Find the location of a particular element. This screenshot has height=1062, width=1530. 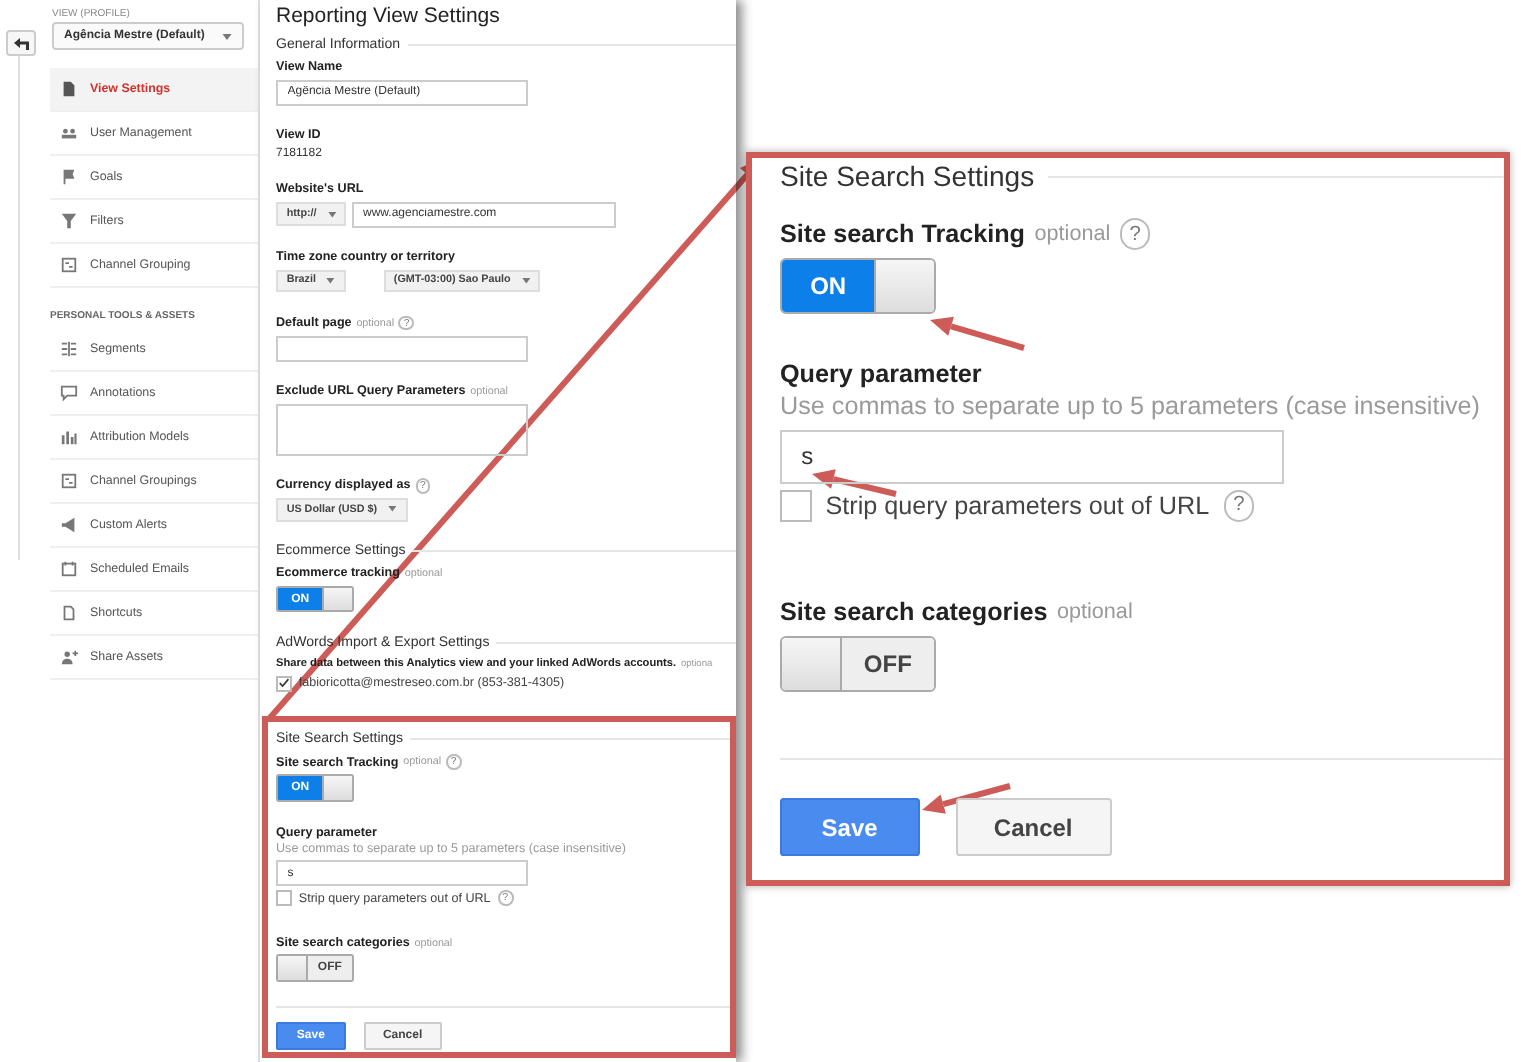

toggle-switch: OFF is located at coordinates (858, 663).